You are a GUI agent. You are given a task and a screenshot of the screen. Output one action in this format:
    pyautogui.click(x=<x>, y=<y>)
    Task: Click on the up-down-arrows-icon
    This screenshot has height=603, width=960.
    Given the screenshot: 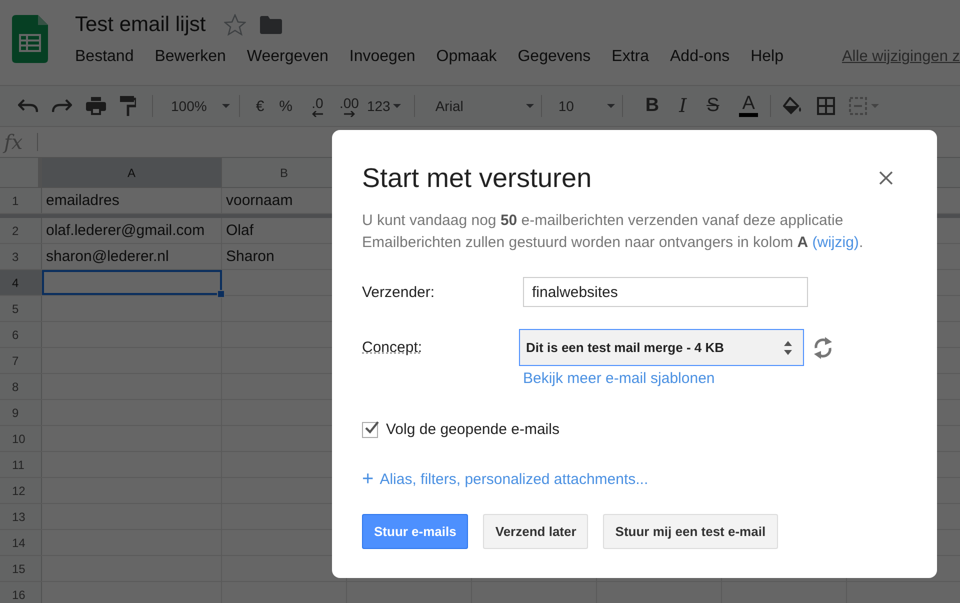 What is the action you would take?
    pyautogui.click(x=788, y=348)
    